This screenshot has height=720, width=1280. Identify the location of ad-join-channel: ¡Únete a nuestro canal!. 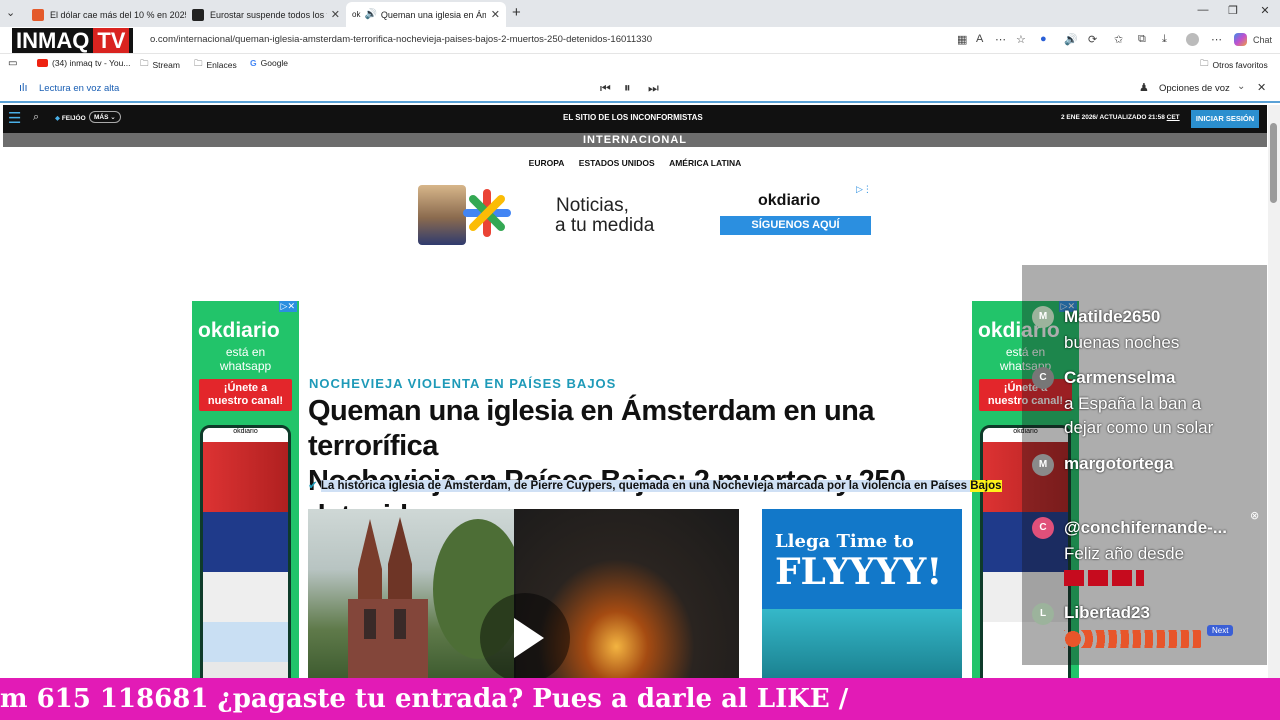
(245, 395).